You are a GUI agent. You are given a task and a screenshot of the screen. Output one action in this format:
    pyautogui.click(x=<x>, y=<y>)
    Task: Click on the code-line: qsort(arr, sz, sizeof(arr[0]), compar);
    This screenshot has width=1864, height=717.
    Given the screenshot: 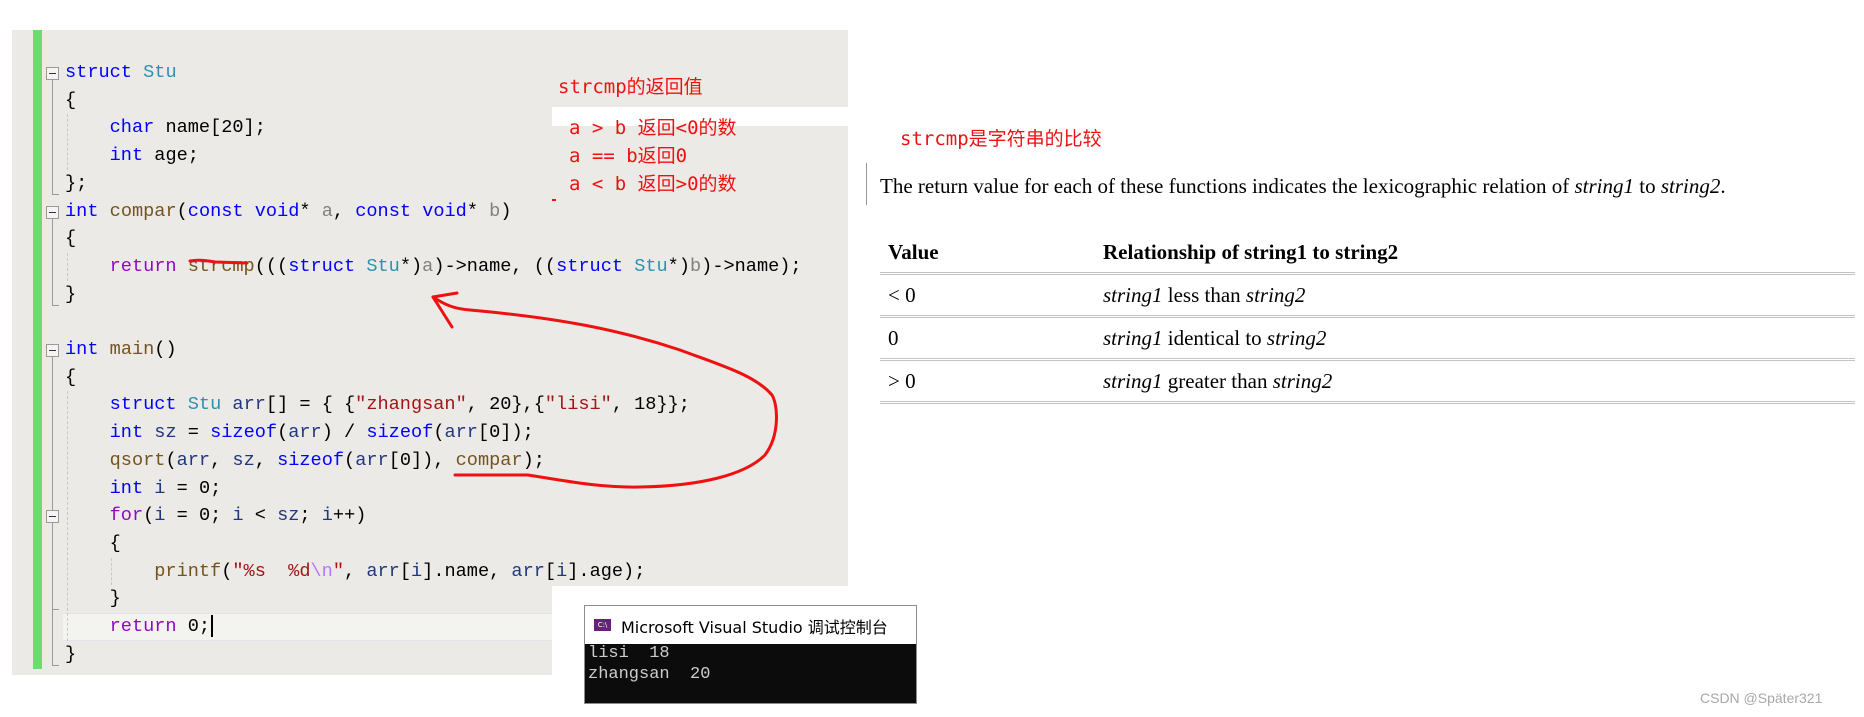 What is the action you would take?
    pyautogui.click(x=305, y=461)
    